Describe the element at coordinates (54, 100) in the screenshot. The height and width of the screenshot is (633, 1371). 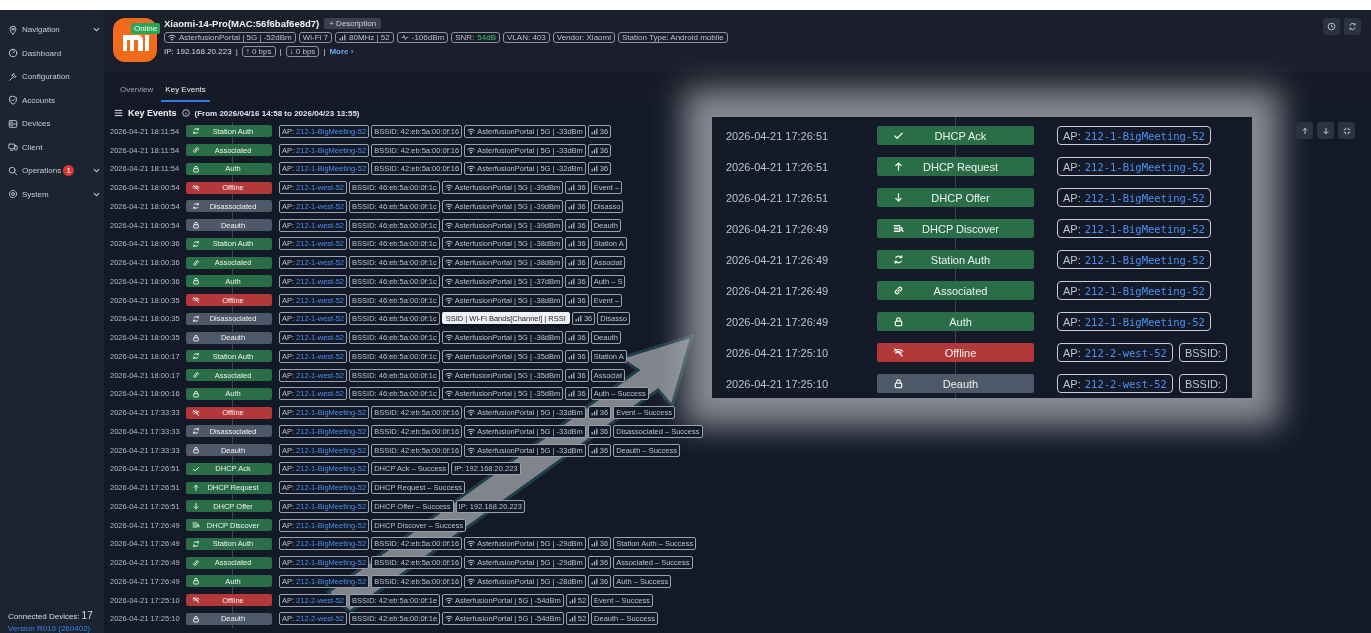
I see `sidebar-item: Accounts` at that location.